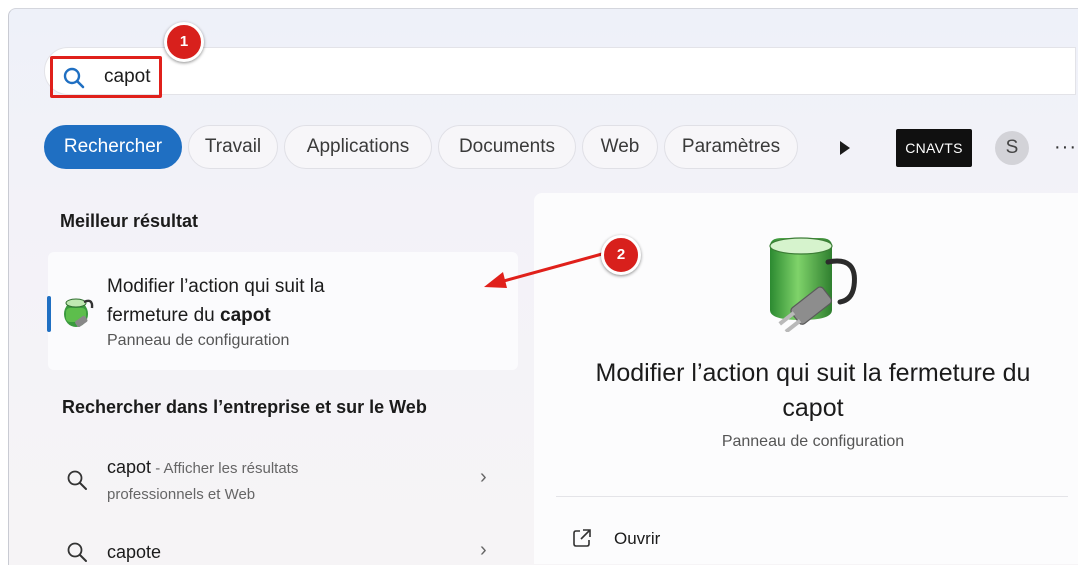 This screenshot has height=565, width=1078. What do you see at coordinates (49, 314) in the screenshot?
I see `selection-indicator` at bounding box center [49, 314].